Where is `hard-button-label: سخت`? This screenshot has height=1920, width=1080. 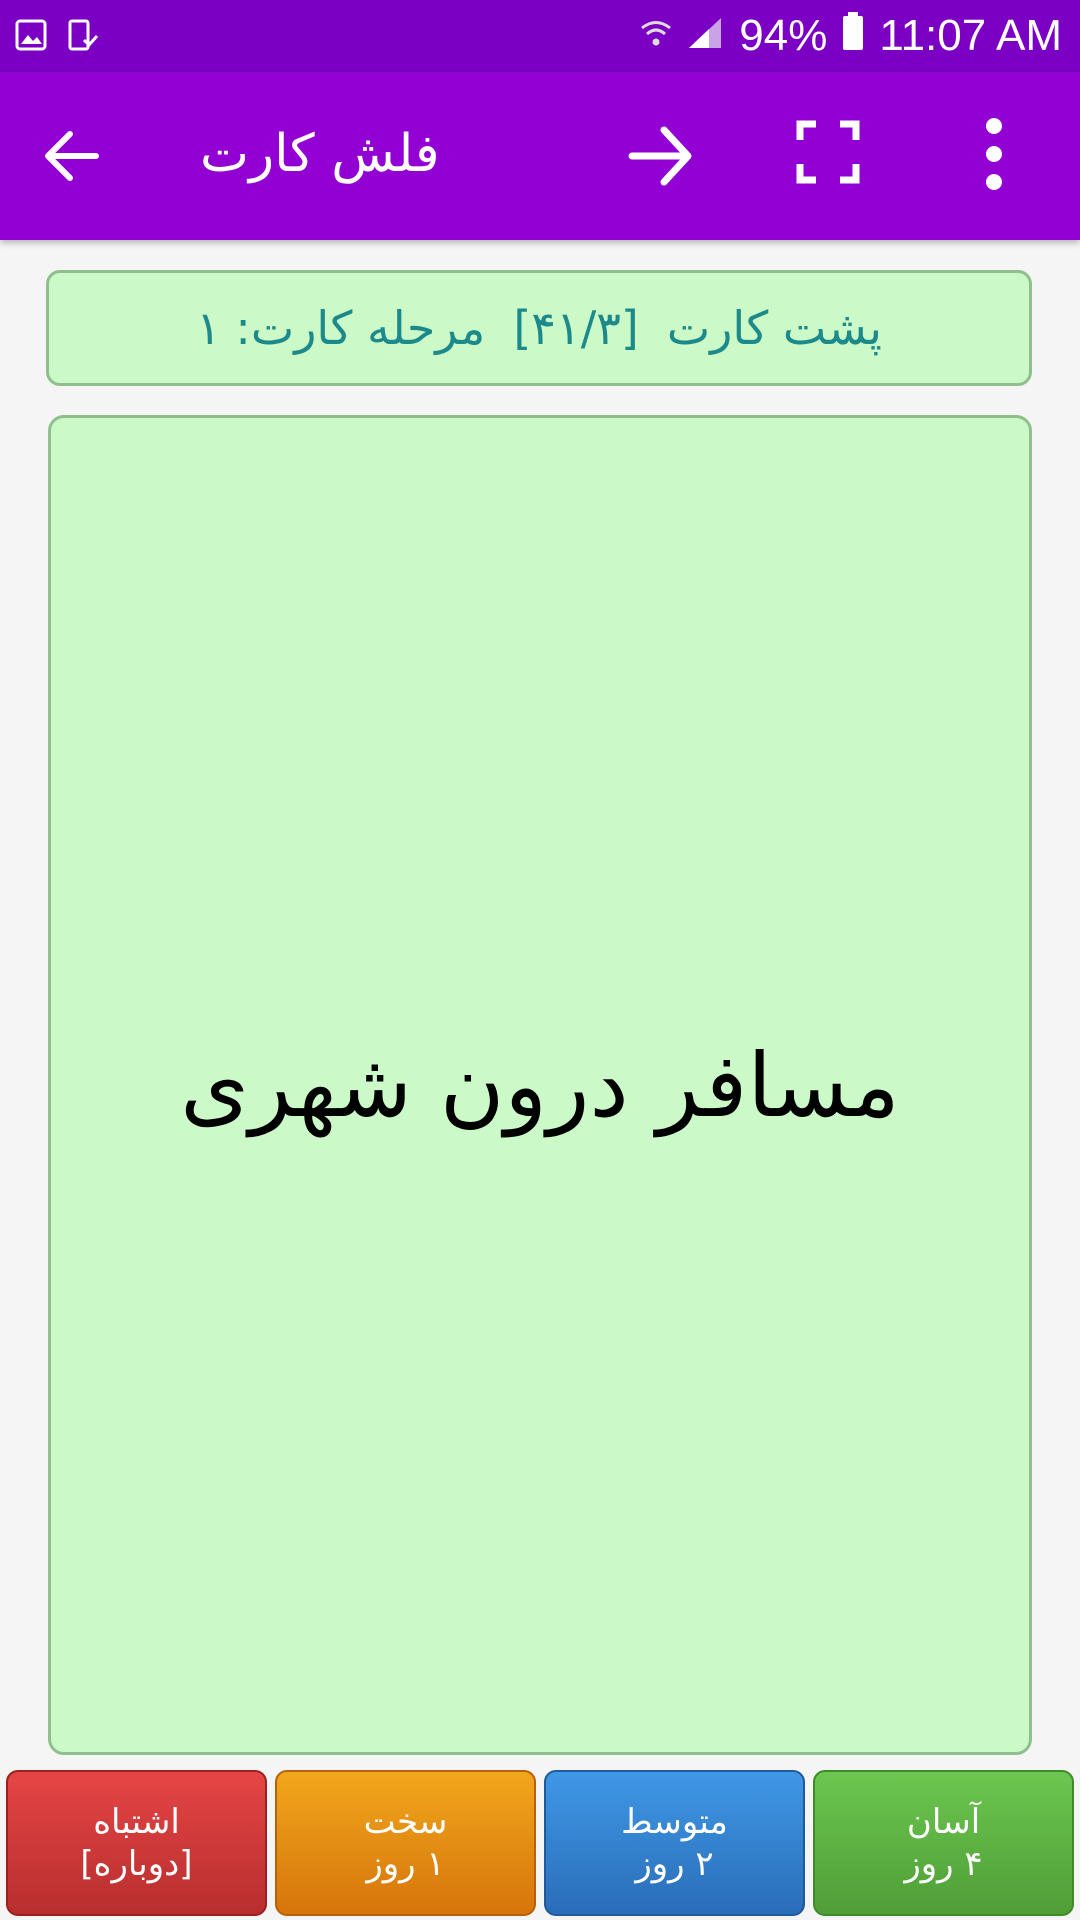
hard-button-label: سخت is located at coordinates (405, 1822).